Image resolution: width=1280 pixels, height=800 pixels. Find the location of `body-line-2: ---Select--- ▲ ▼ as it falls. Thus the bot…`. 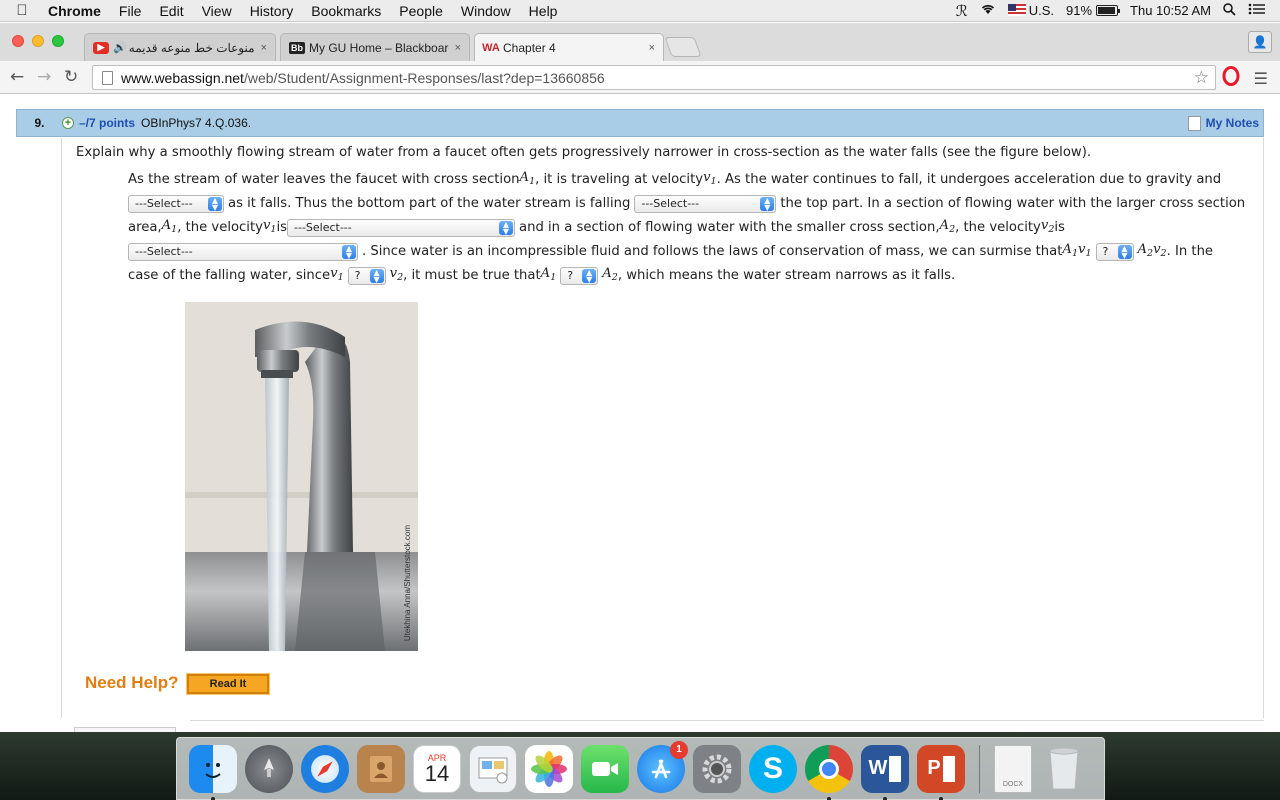

body-line-2: ---Select--- ▲ ▼ as it falls. Thus the bot… is located at coordinates (688, 204).